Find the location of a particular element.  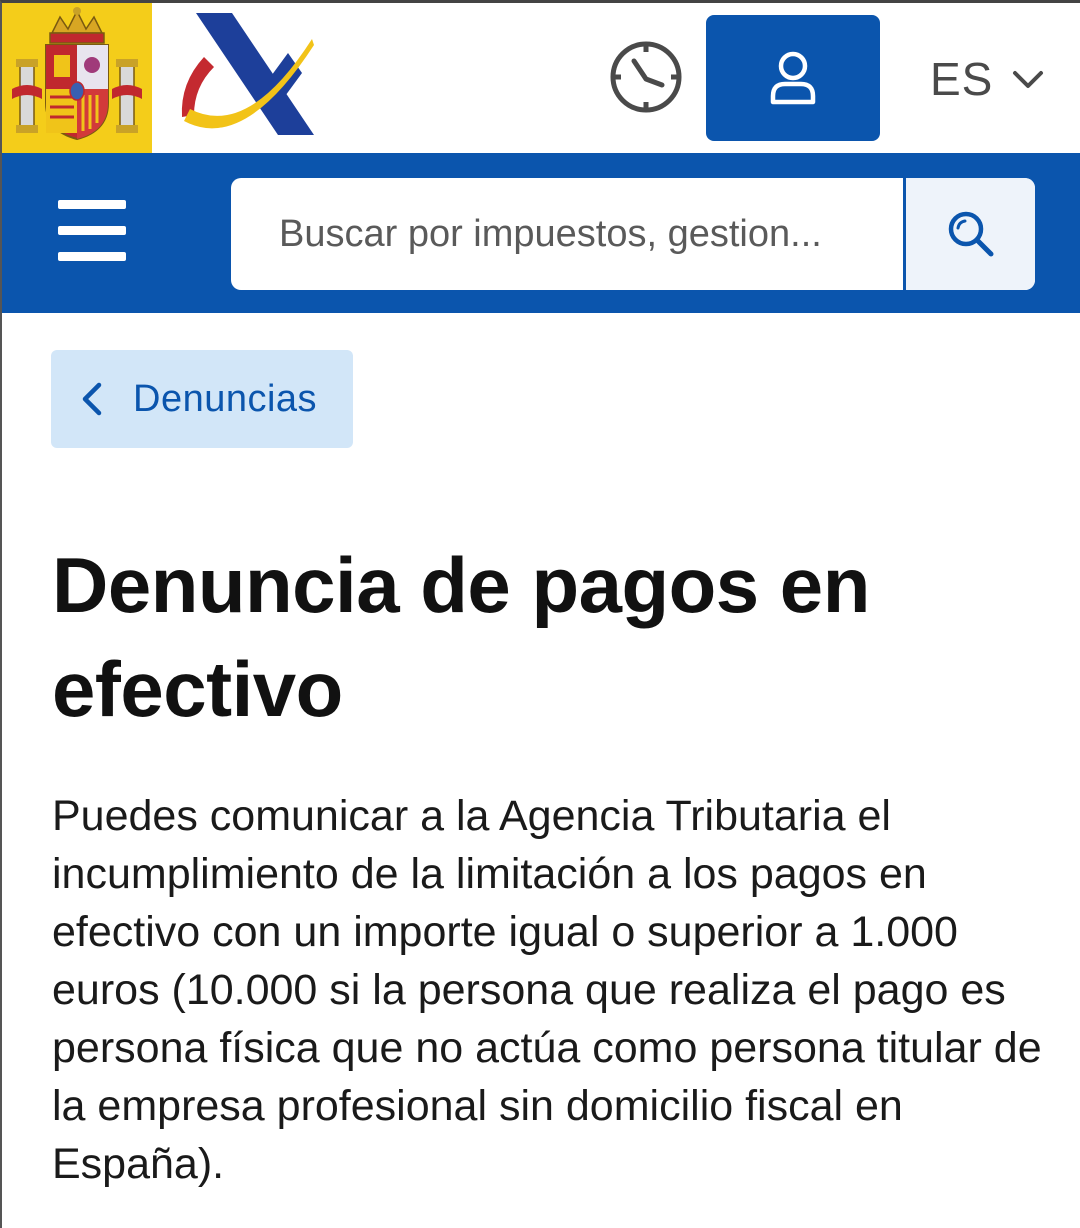

search-icon is located at coordinates (970, 234).